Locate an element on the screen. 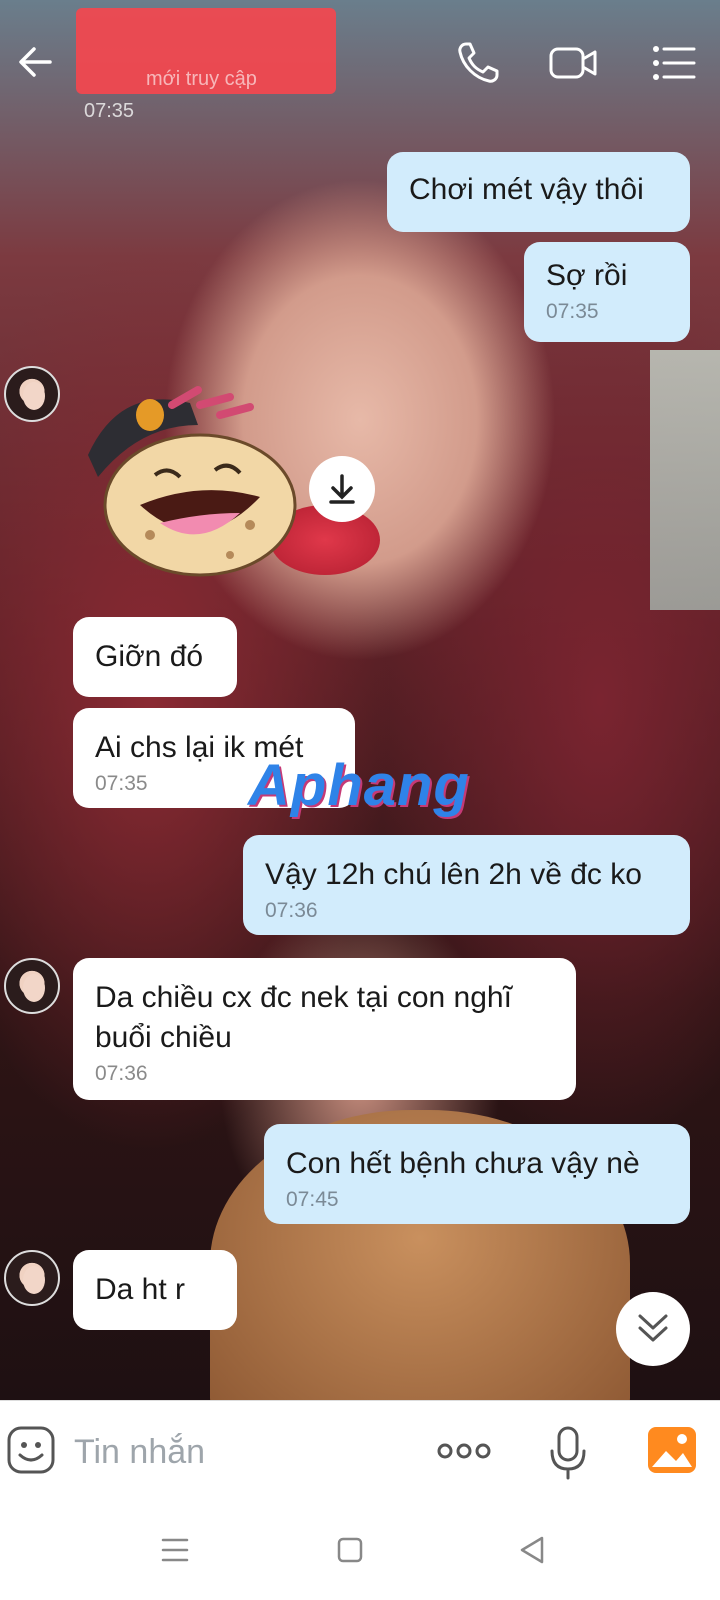  contact-name-redaction: mới truy cập is located at coordinates (206, 51).